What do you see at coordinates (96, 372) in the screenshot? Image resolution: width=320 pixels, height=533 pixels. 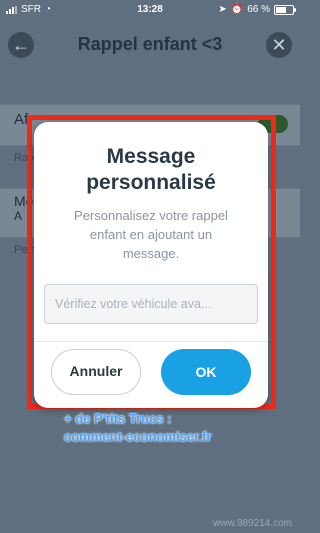 I see `cancel-button: Annuler` at bounding box center [96, 372].